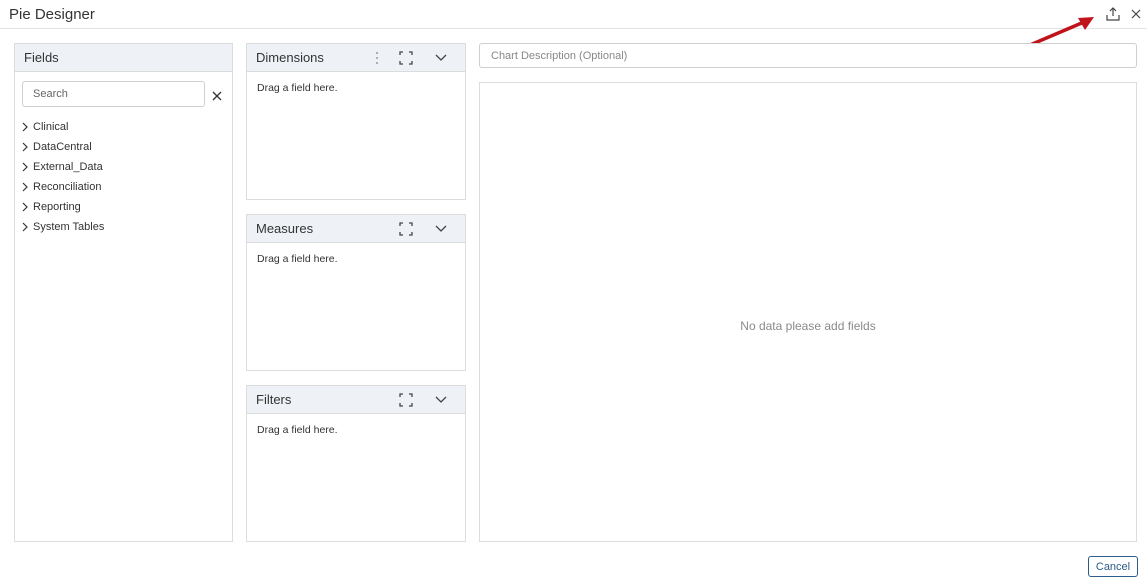 The image size is (1147, 588). What do you see at coordinates (1136, 14) in the screenshot?
I see `close-icon` at bounding box center [1136, 14].